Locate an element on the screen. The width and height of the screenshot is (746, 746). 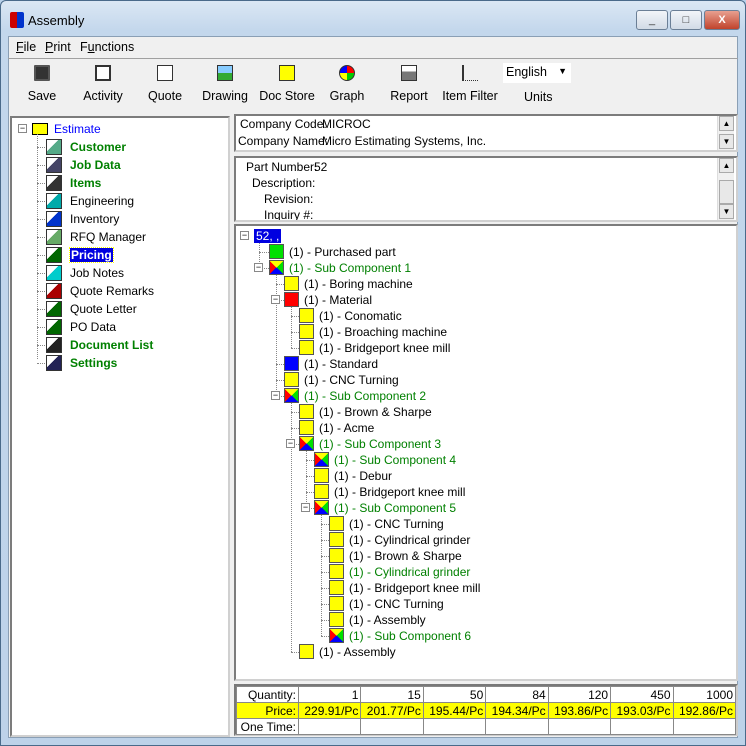
quote-remarks-icon is located at coordinates (54, 291).